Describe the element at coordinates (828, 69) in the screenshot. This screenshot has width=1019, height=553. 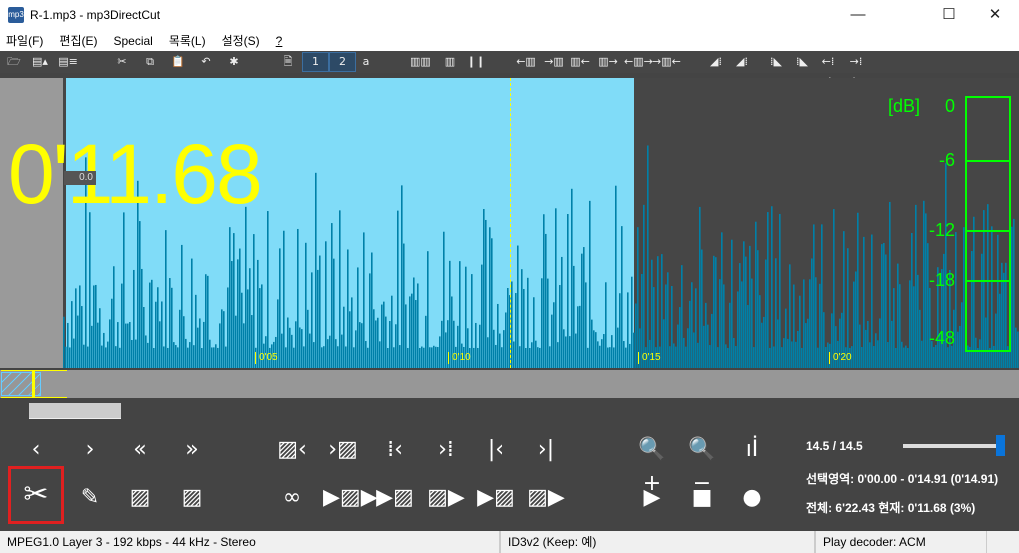
I see `fade-a-icon: ←⁞→` at that location.